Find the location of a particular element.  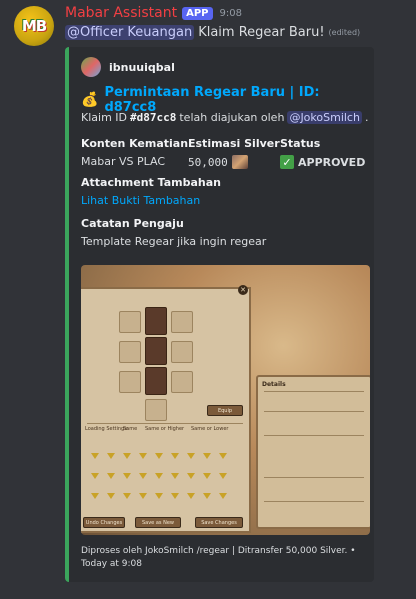

same-label: Same is located at coordinates (130, 429).